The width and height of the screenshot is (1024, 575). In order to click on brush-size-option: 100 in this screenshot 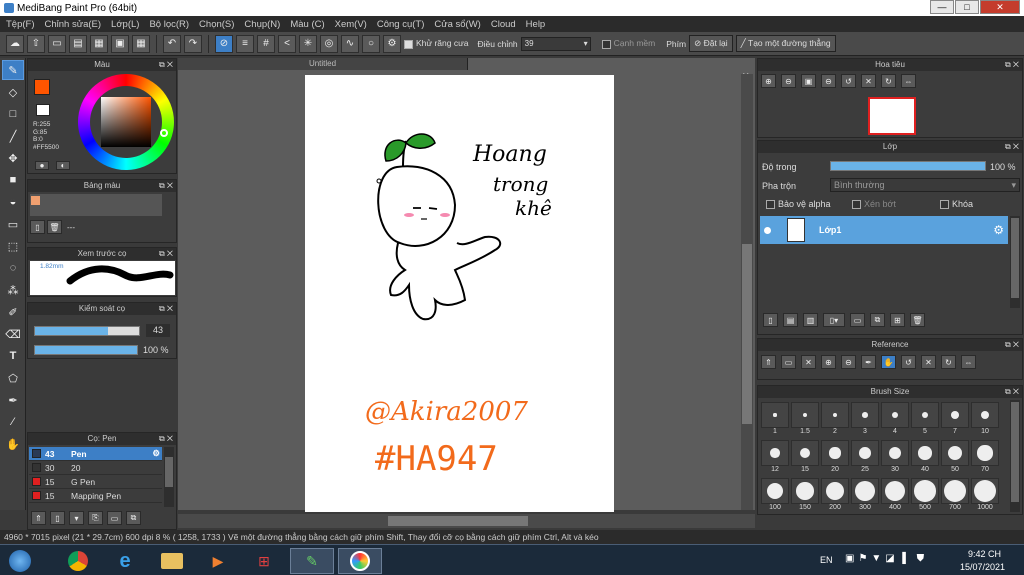, I will do `click(775, 496)`.